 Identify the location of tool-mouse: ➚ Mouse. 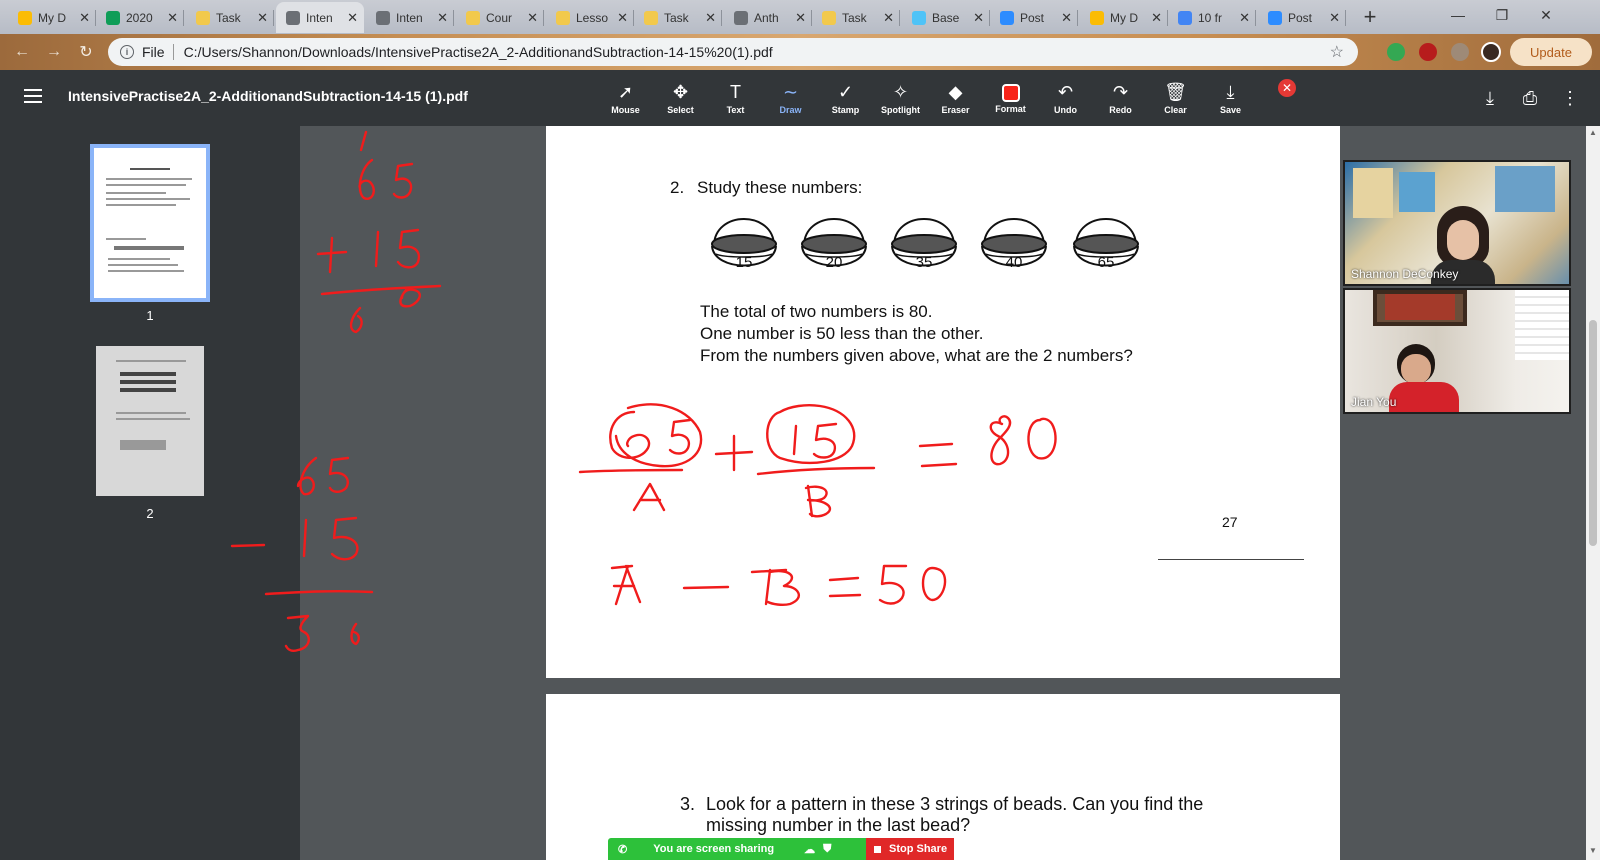
(625, 98).